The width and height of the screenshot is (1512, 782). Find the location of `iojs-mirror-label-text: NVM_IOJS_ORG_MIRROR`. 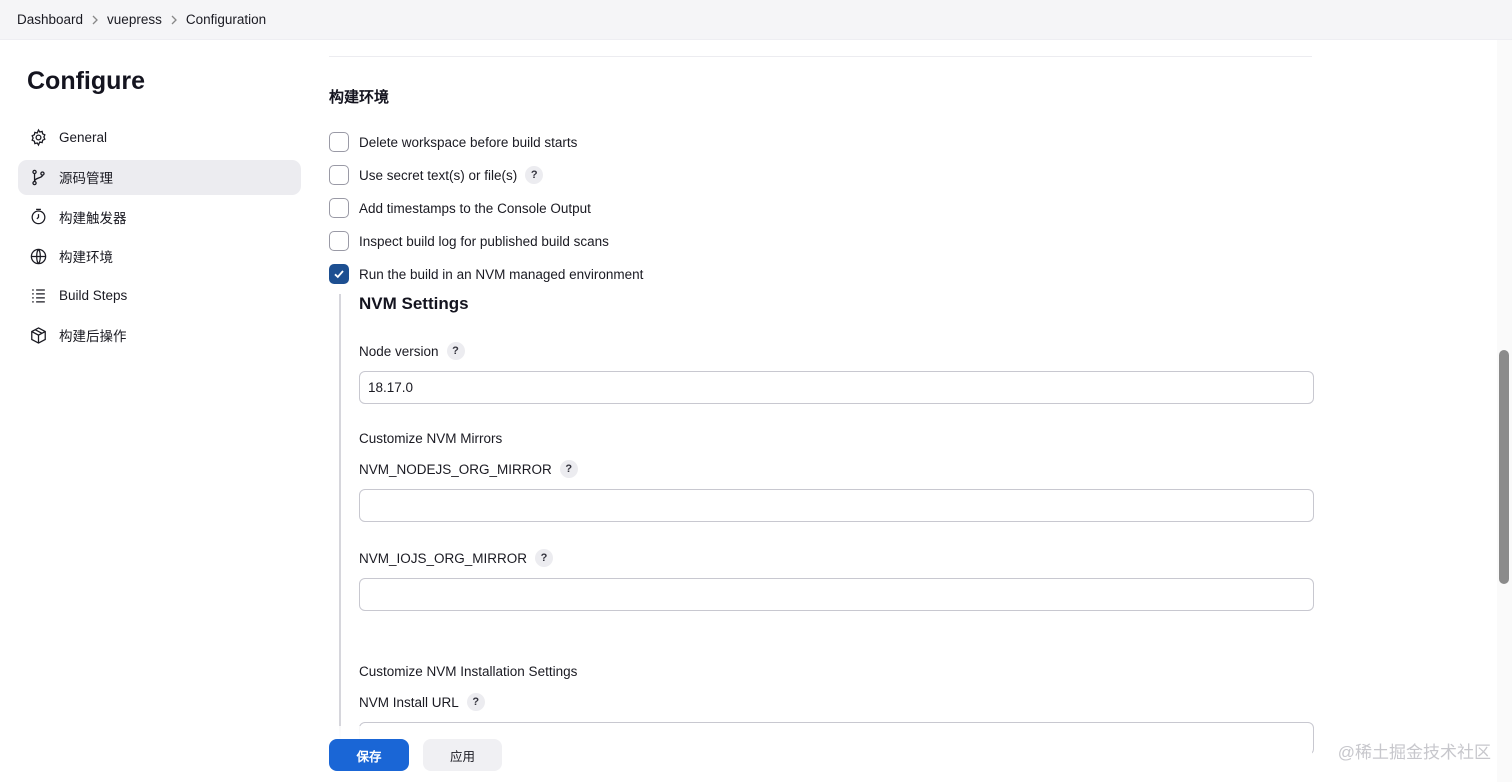

iojs-mirror-label-text: NVM_IOJS_ORG_MIRROR is located at coordinates (443, 558).